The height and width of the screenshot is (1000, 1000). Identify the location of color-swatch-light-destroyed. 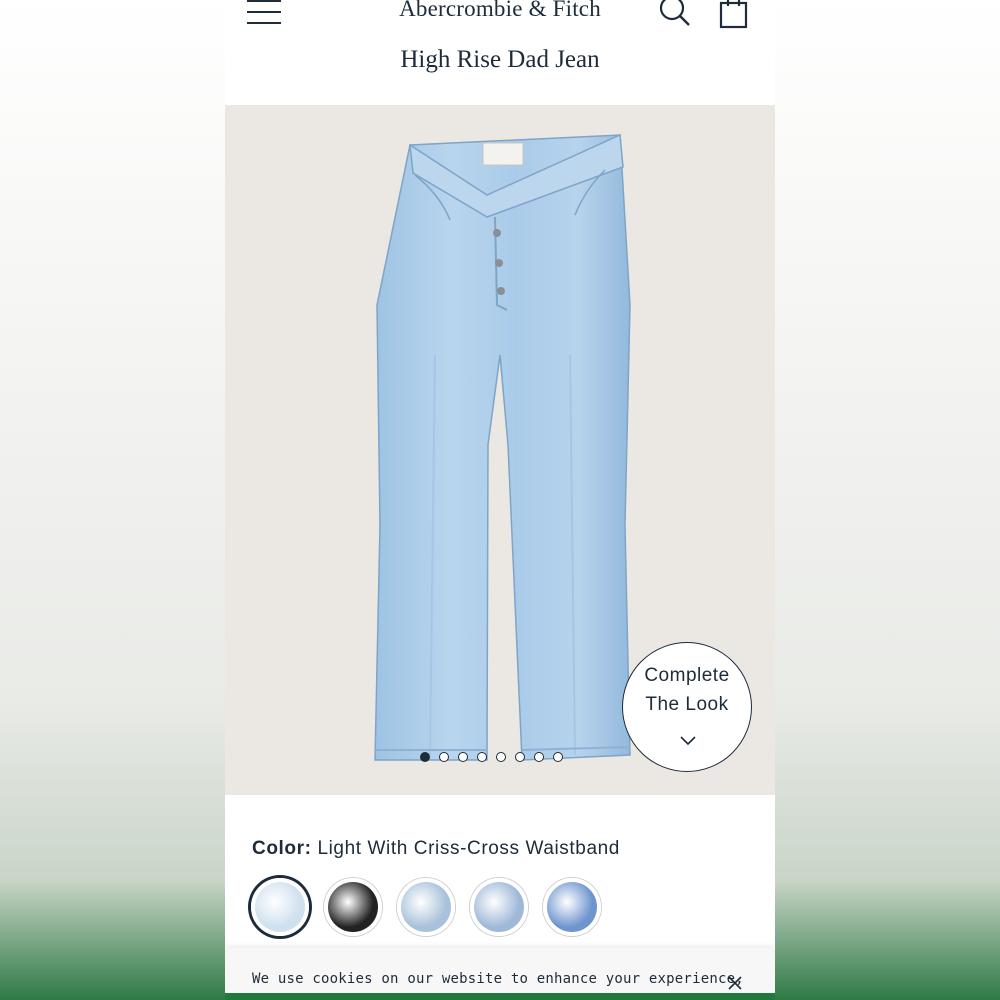
(426, 907).